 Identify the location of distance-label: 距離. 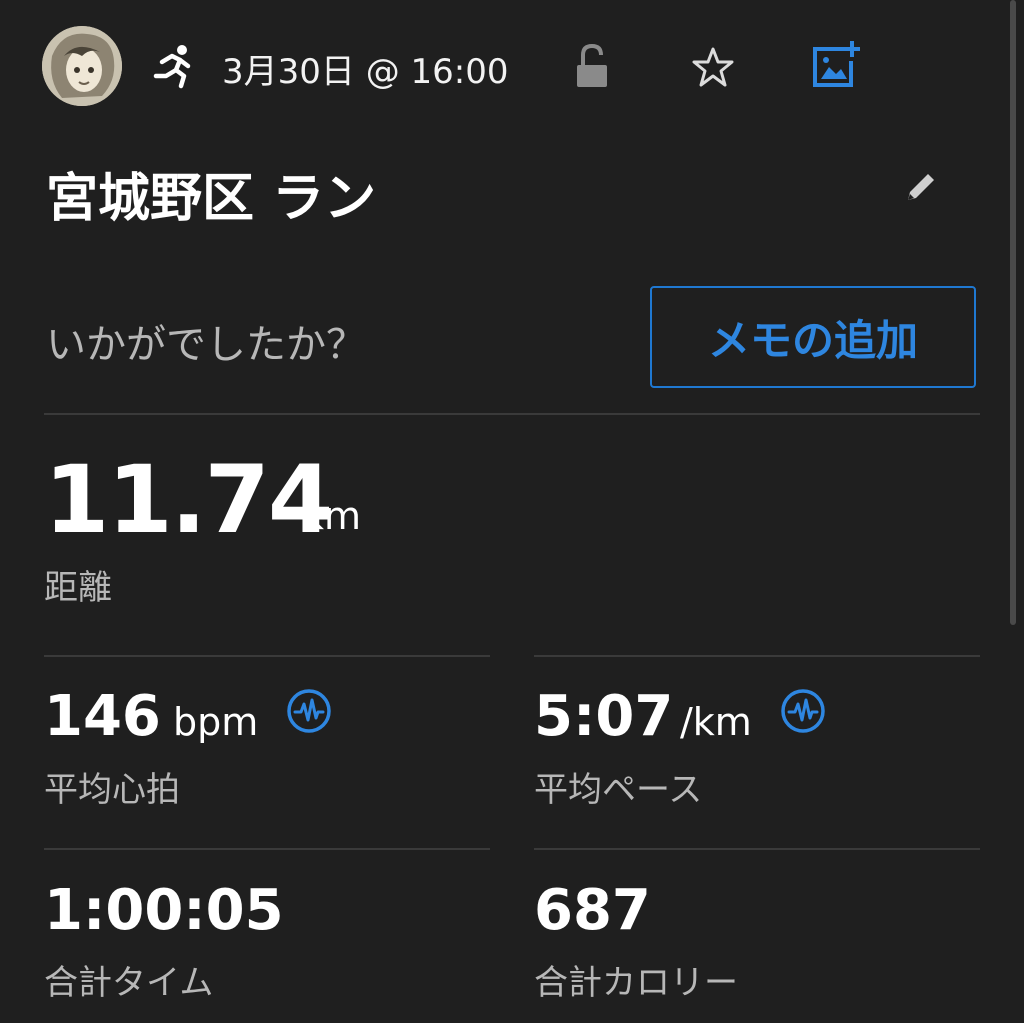
(78, 588).